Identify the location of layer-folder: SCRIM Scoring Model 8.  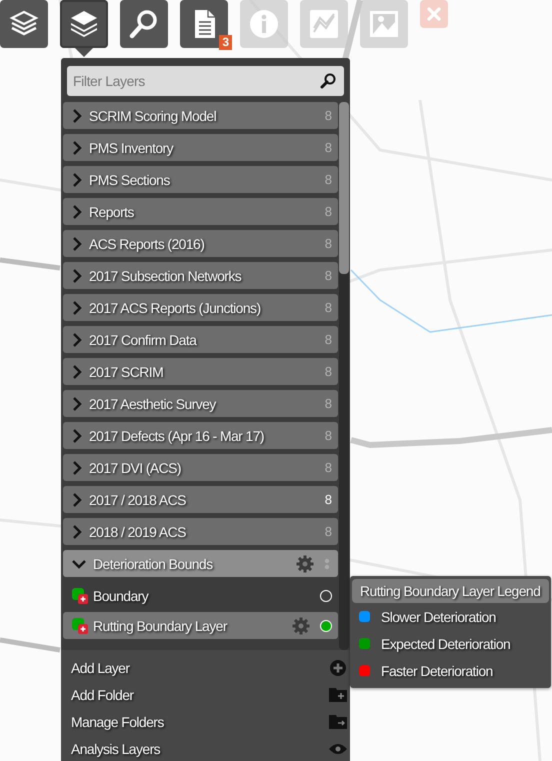
(200, 115).